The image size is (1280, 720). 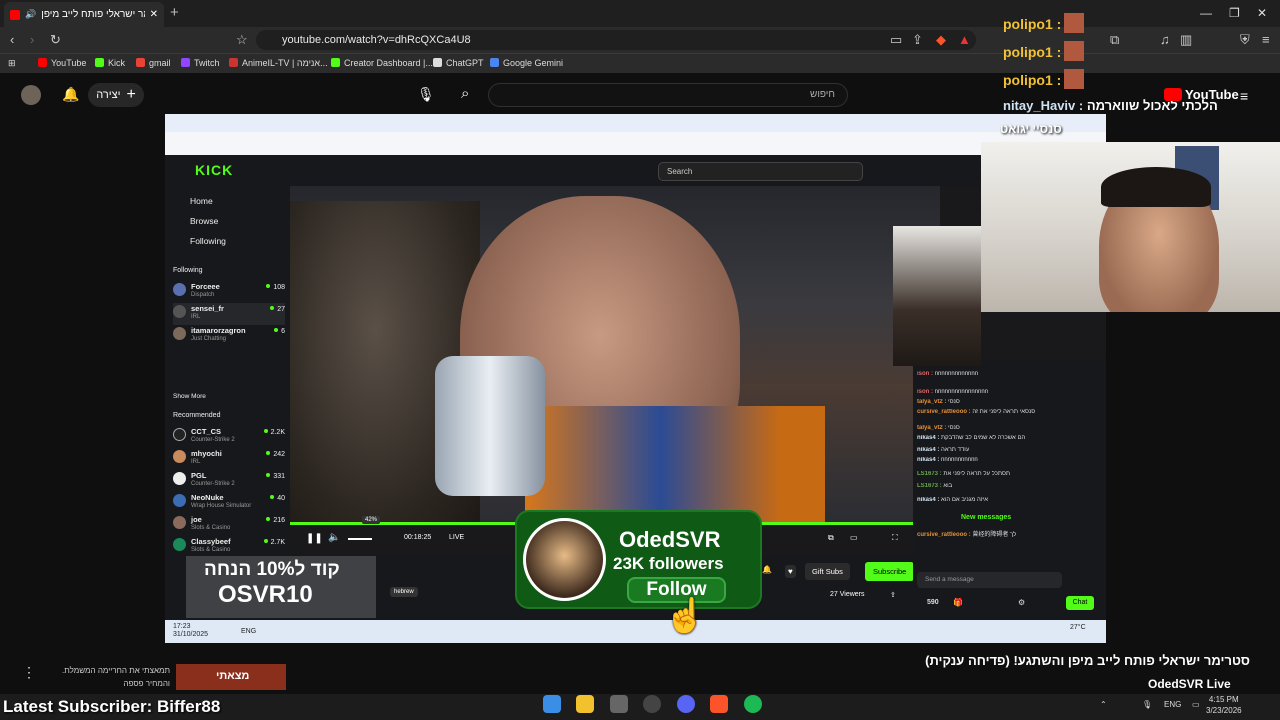 I want to click on live-badge: LIVE, so click(x=457, y=537).